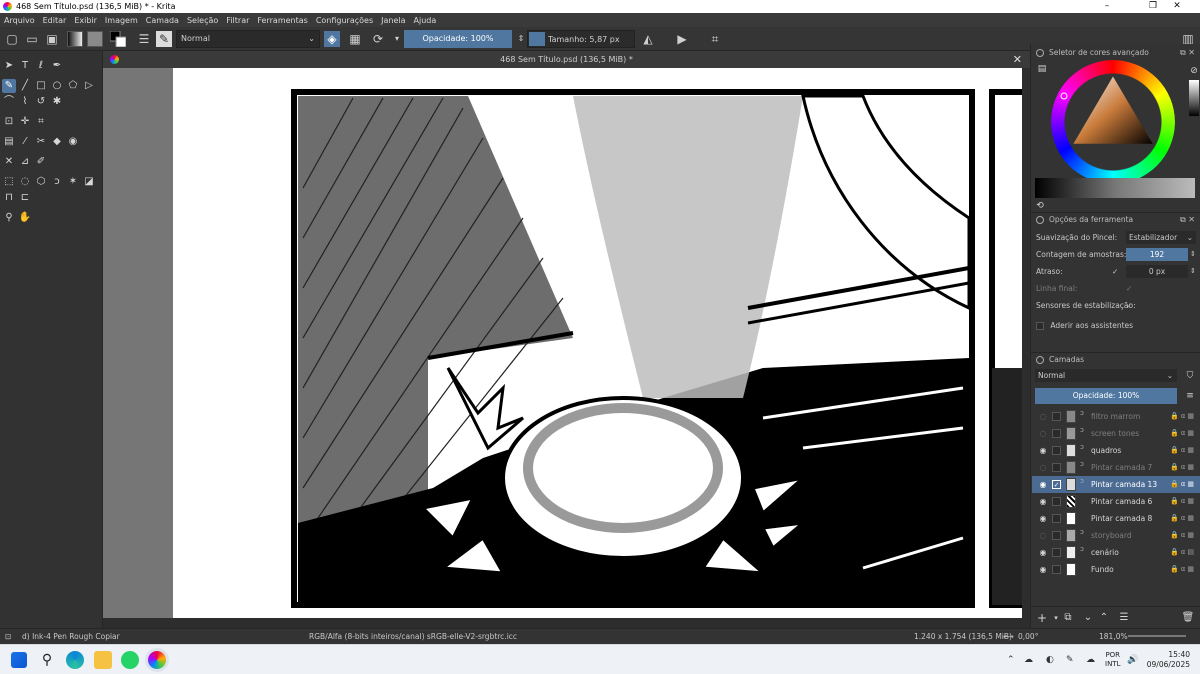 The width and height of the screenshot is (1200, 674). I want to click on color-swatch-icon, so click(118, 39).